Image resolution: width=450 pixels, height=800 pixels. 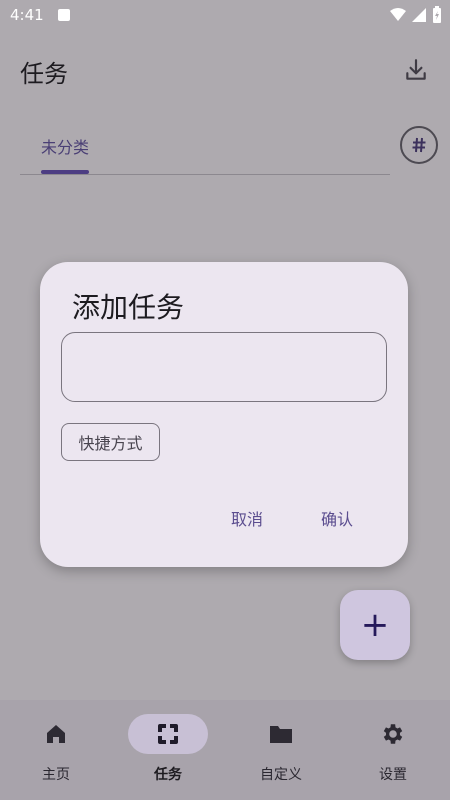 I want to click on task-input, so click(x=224, y=367).